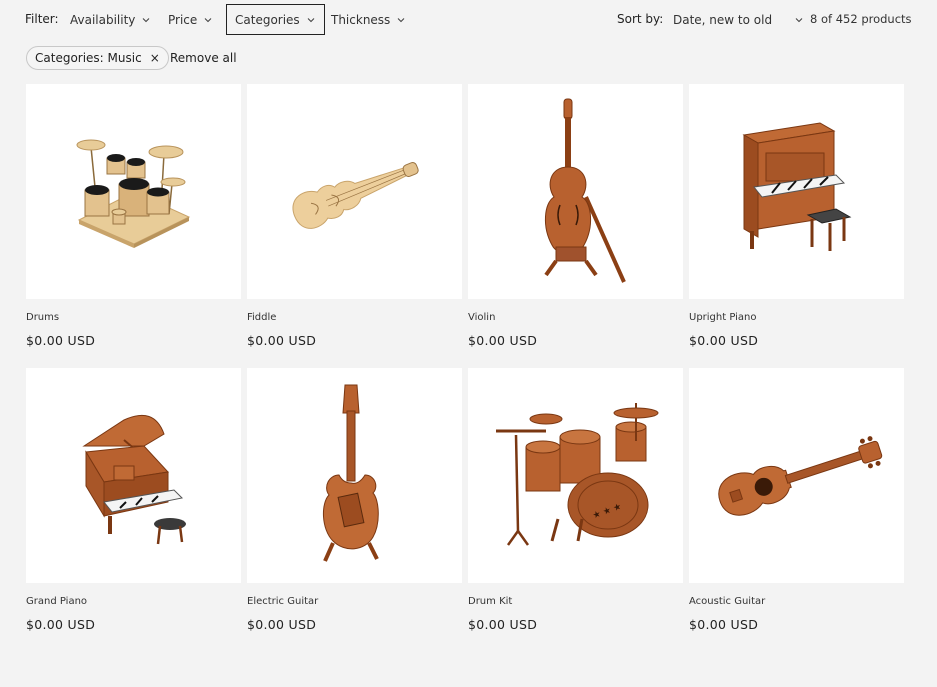 This screenshot has height=687, width=937. What do you see at coordinates (88, 58) in the screenshot?
I see `active-filter-label: Categories: Music` at bounding box center [88, 58].